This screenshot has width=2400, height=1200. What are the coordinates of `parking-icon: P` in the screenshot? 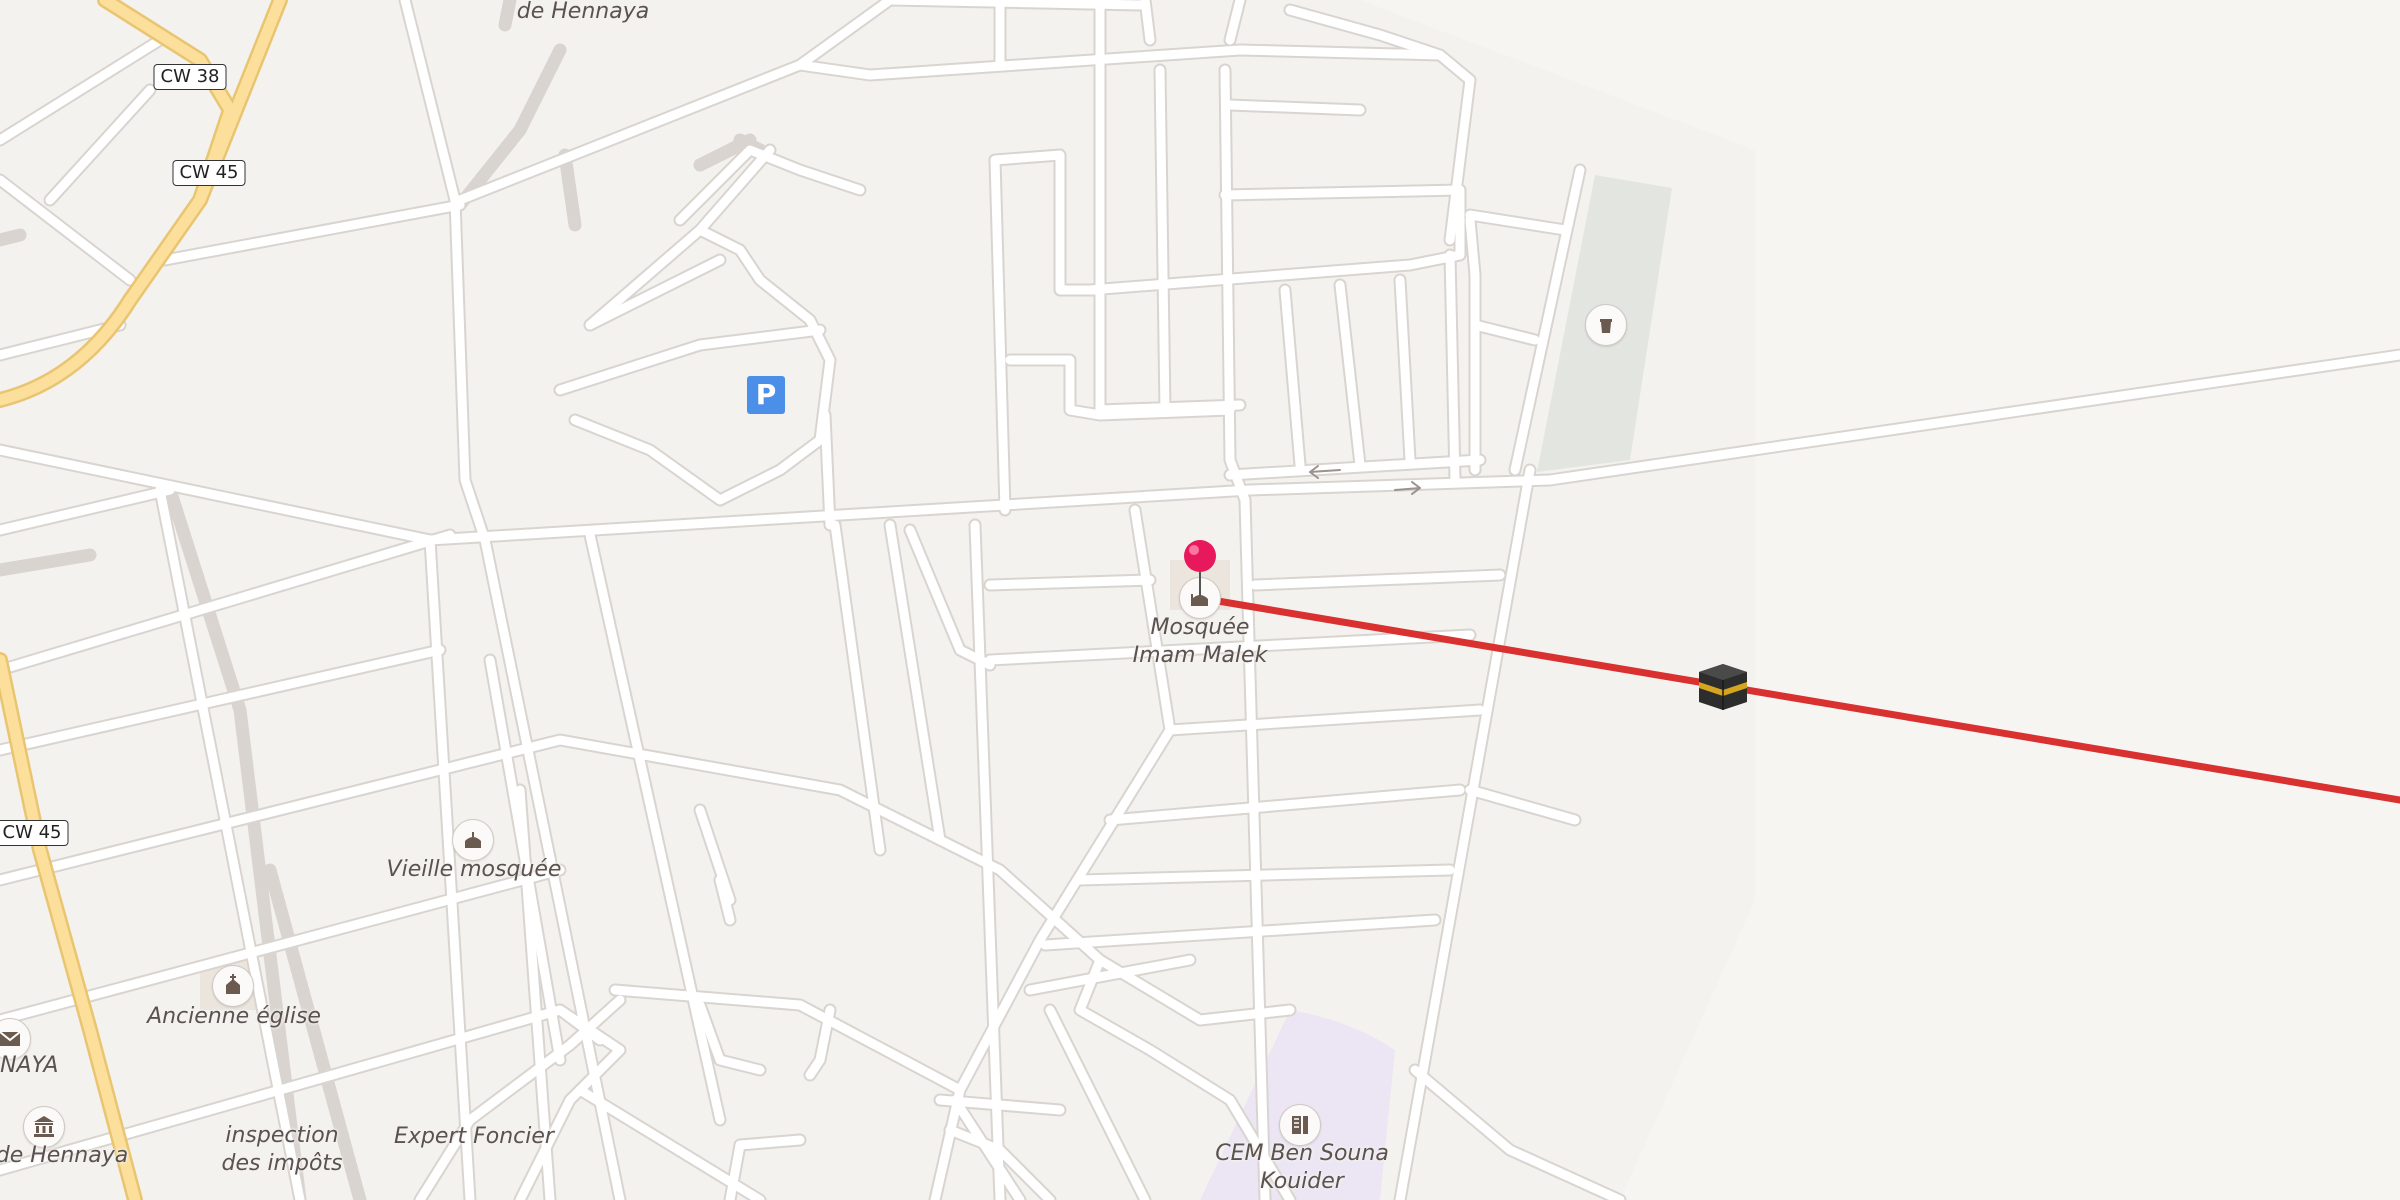 It's located at (766, 395).